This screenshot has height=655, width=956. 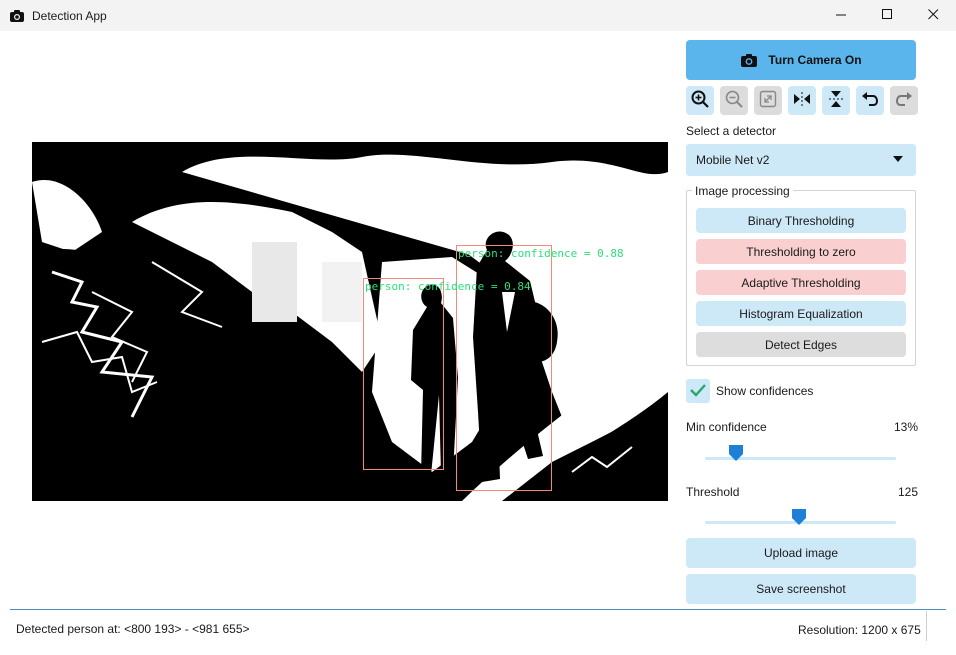 I want to click on maximize-icon, so click(x=887, y=15).